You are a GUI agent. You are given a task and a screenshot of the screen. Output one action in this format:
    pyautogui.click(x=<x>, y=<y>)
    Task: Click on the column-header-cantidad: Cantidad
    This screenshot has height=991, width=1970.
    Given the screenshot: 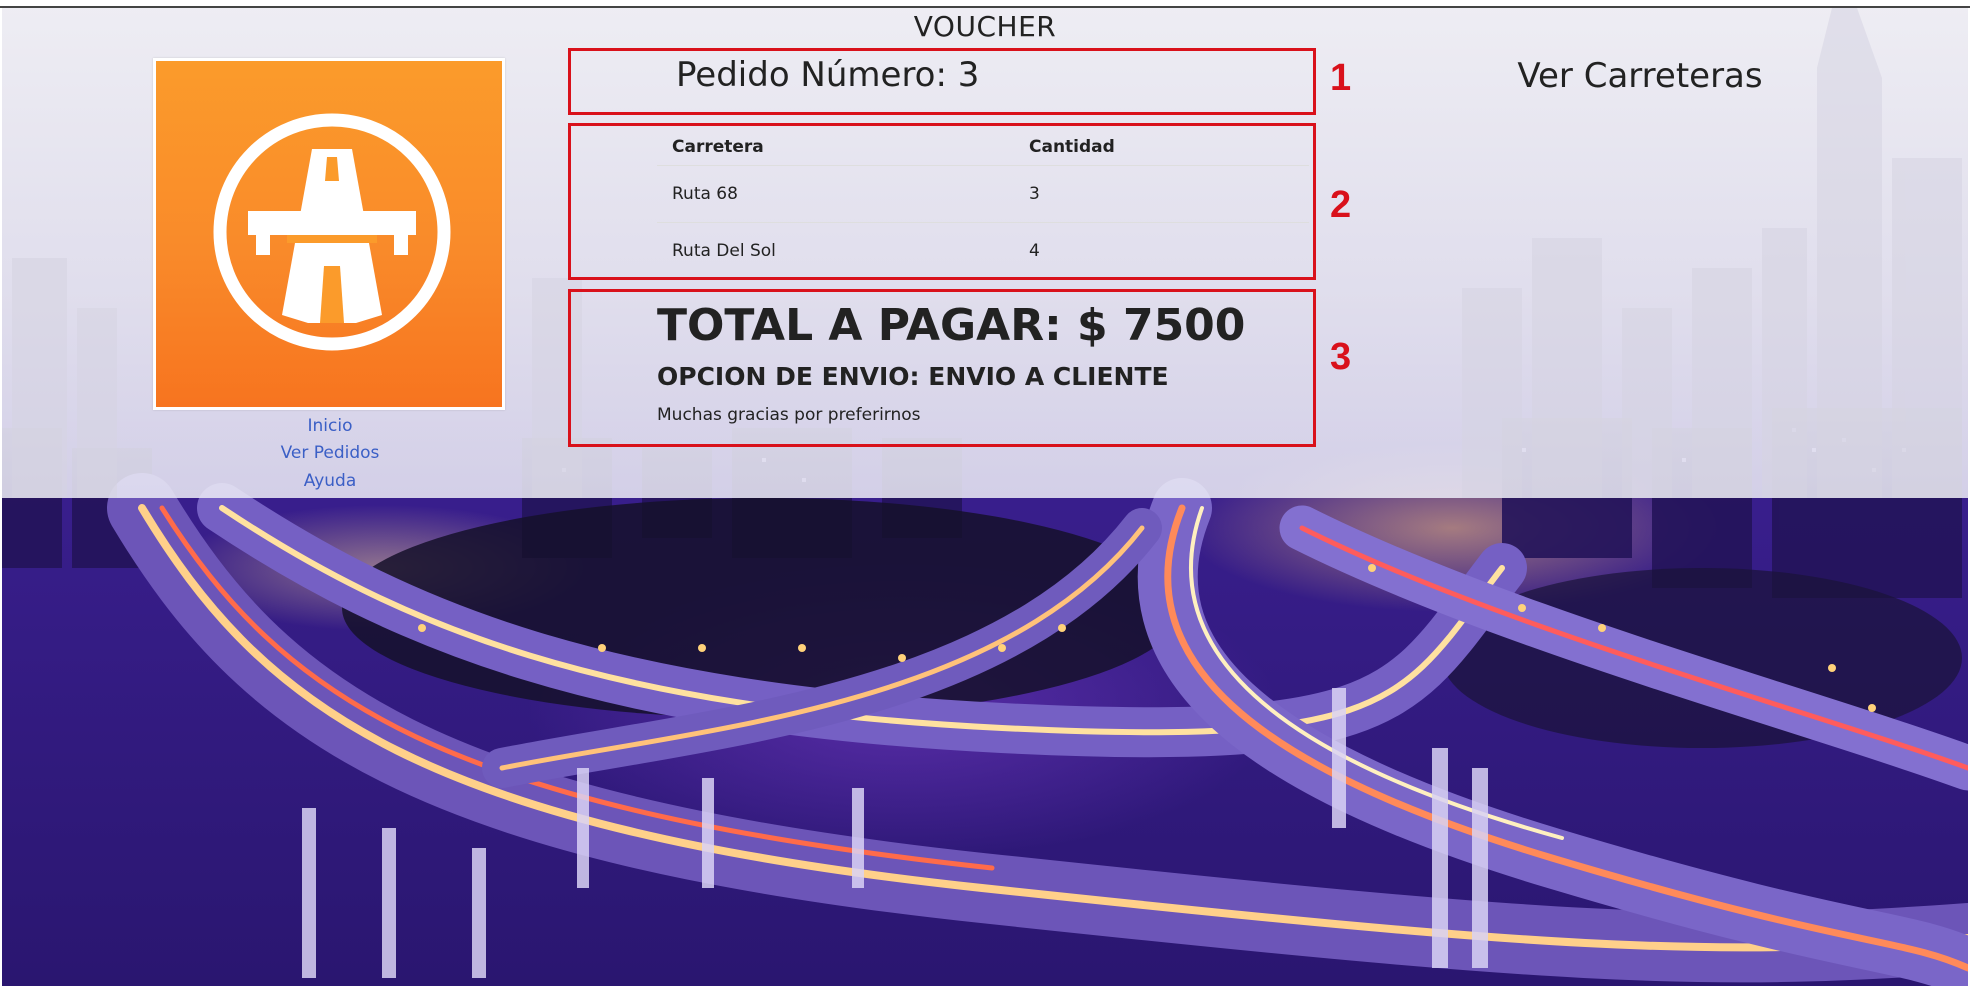 What is the action you would take?
    pyautogui.click(x=1072, y=147)
    